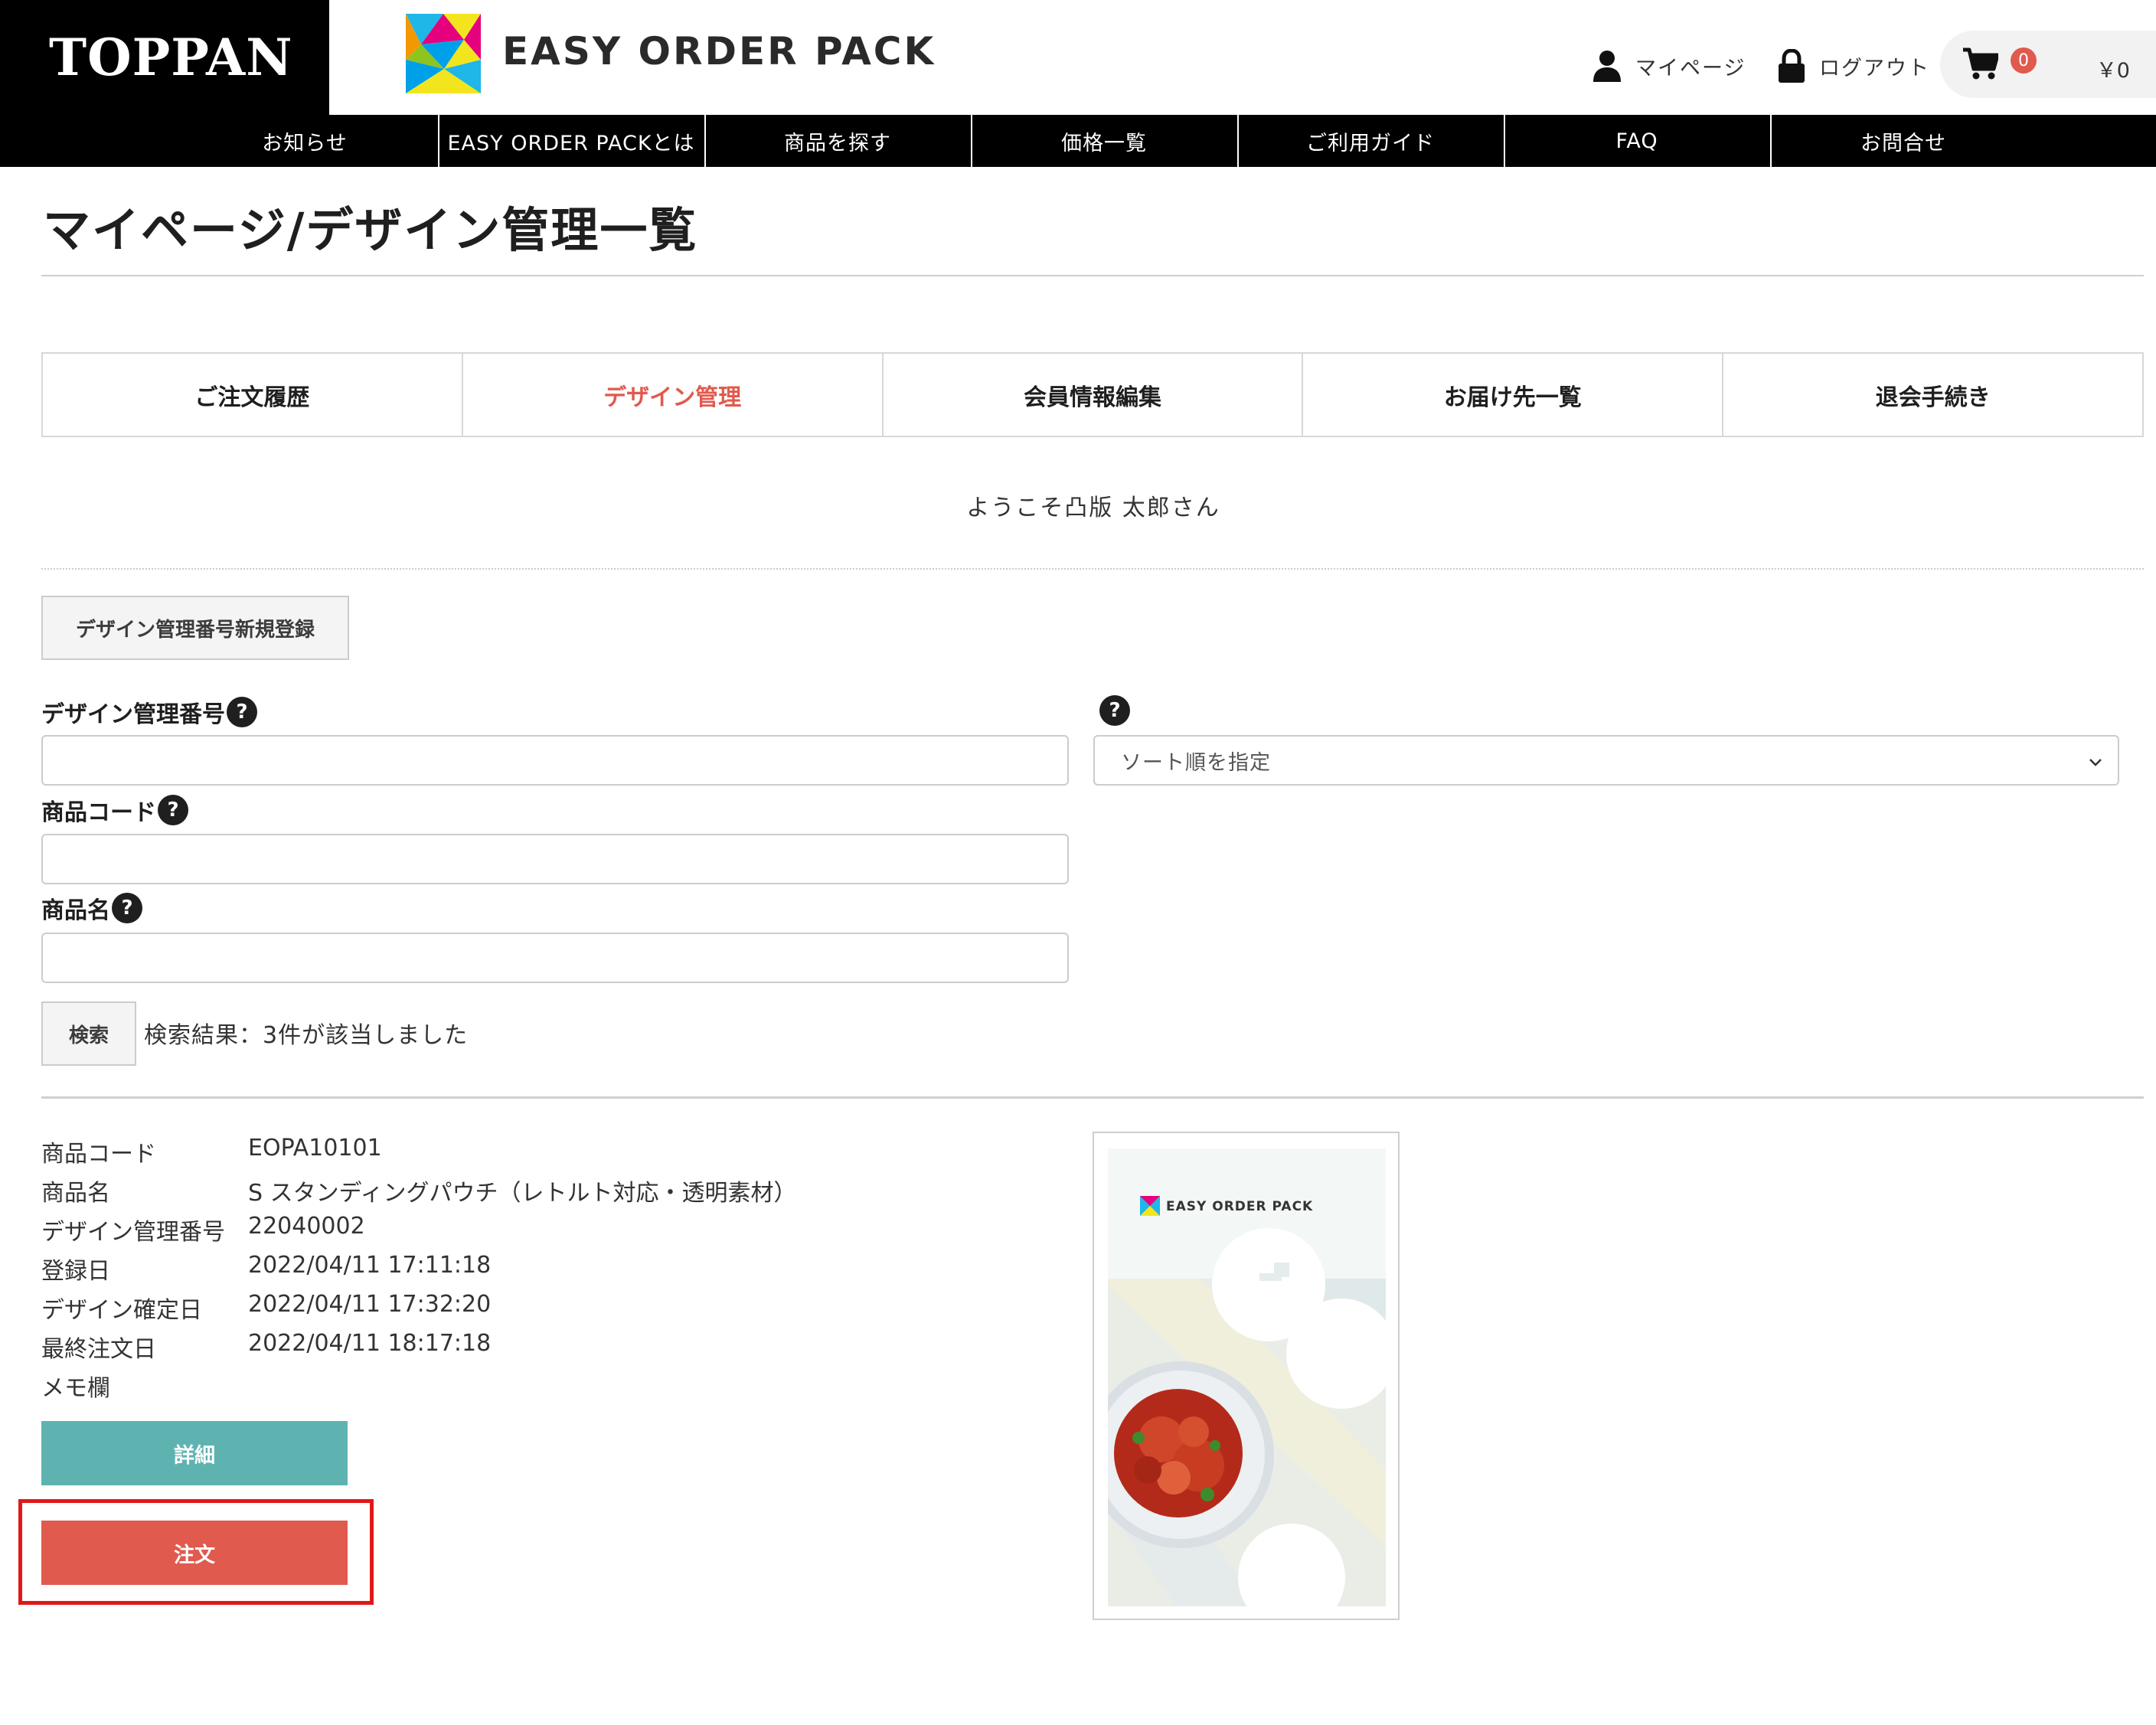 The width and height of the screenshot is (2156, 1725). What do you see at coordinates (133, 714) in the screenshot?
I see `design-number-label-text: デザイン管理番号` at bounding box center [133, 714].